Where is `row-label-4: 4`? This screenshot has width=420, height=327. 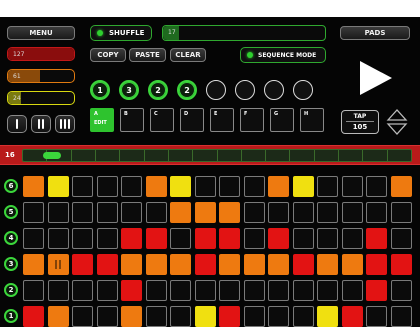
row-label-4: 4 is located at coordinates (11, 238).